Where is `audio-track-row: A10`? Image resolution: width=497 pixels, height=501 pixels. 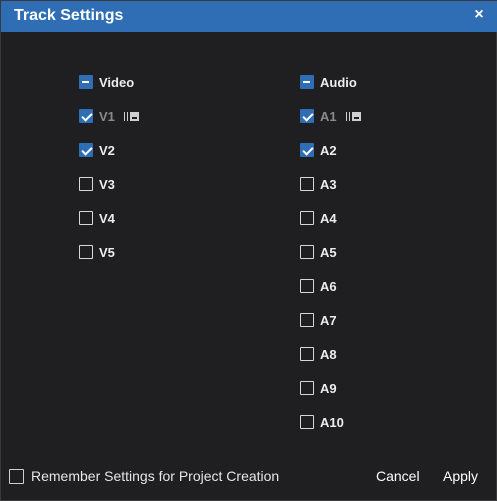 audio-track-row: A10 is located at coordinates (322, 422).